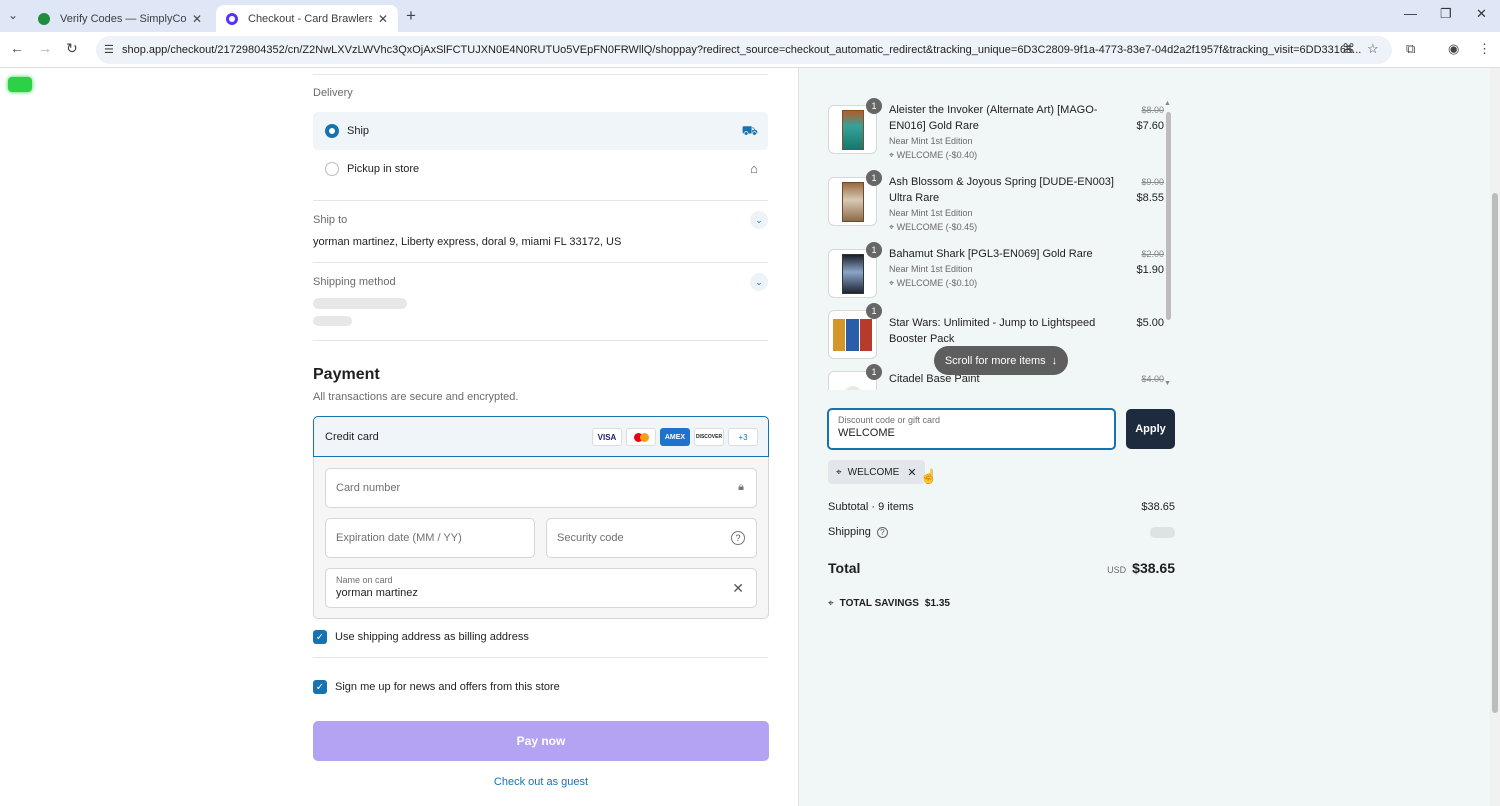  What do you see at coordinates (1453, 49) in the screenshot?
I see `profile-icon: ◉` at bounding box center [1453, 49].